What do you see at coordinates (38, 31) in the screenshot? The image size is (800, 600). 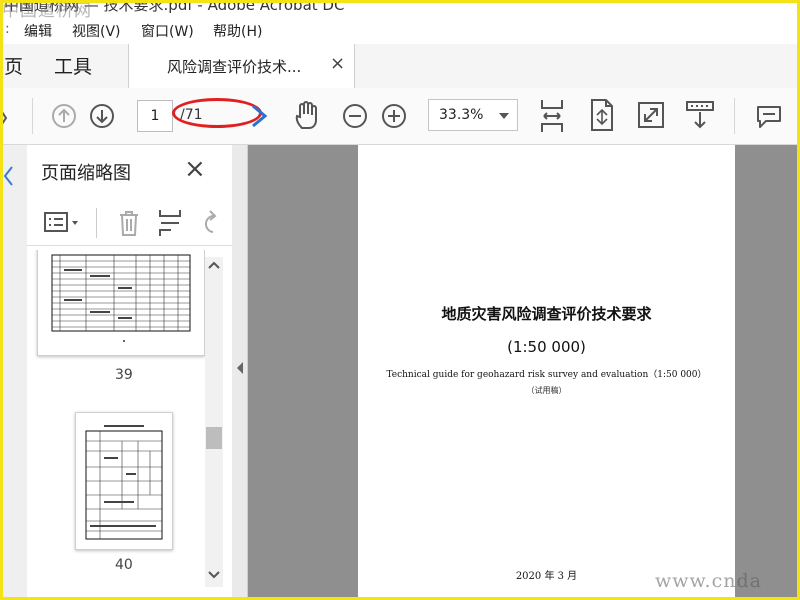 I see `menu-edit: 编辑` at bounding box center [38, 31].